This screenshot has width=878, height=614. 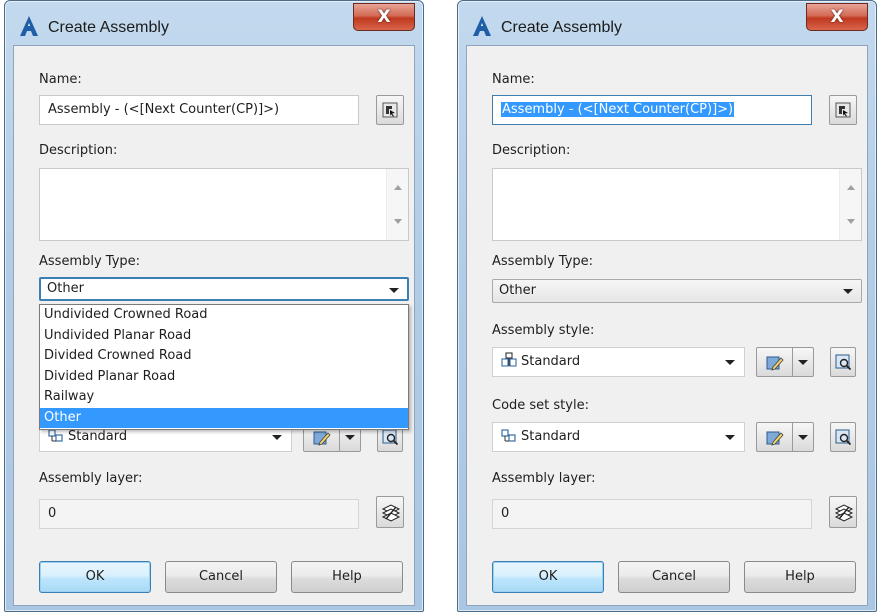 What do you see at coordinates (508, 435) in the screenshot?
I see `code-set-style-icon` at bounding box center [508, 435].